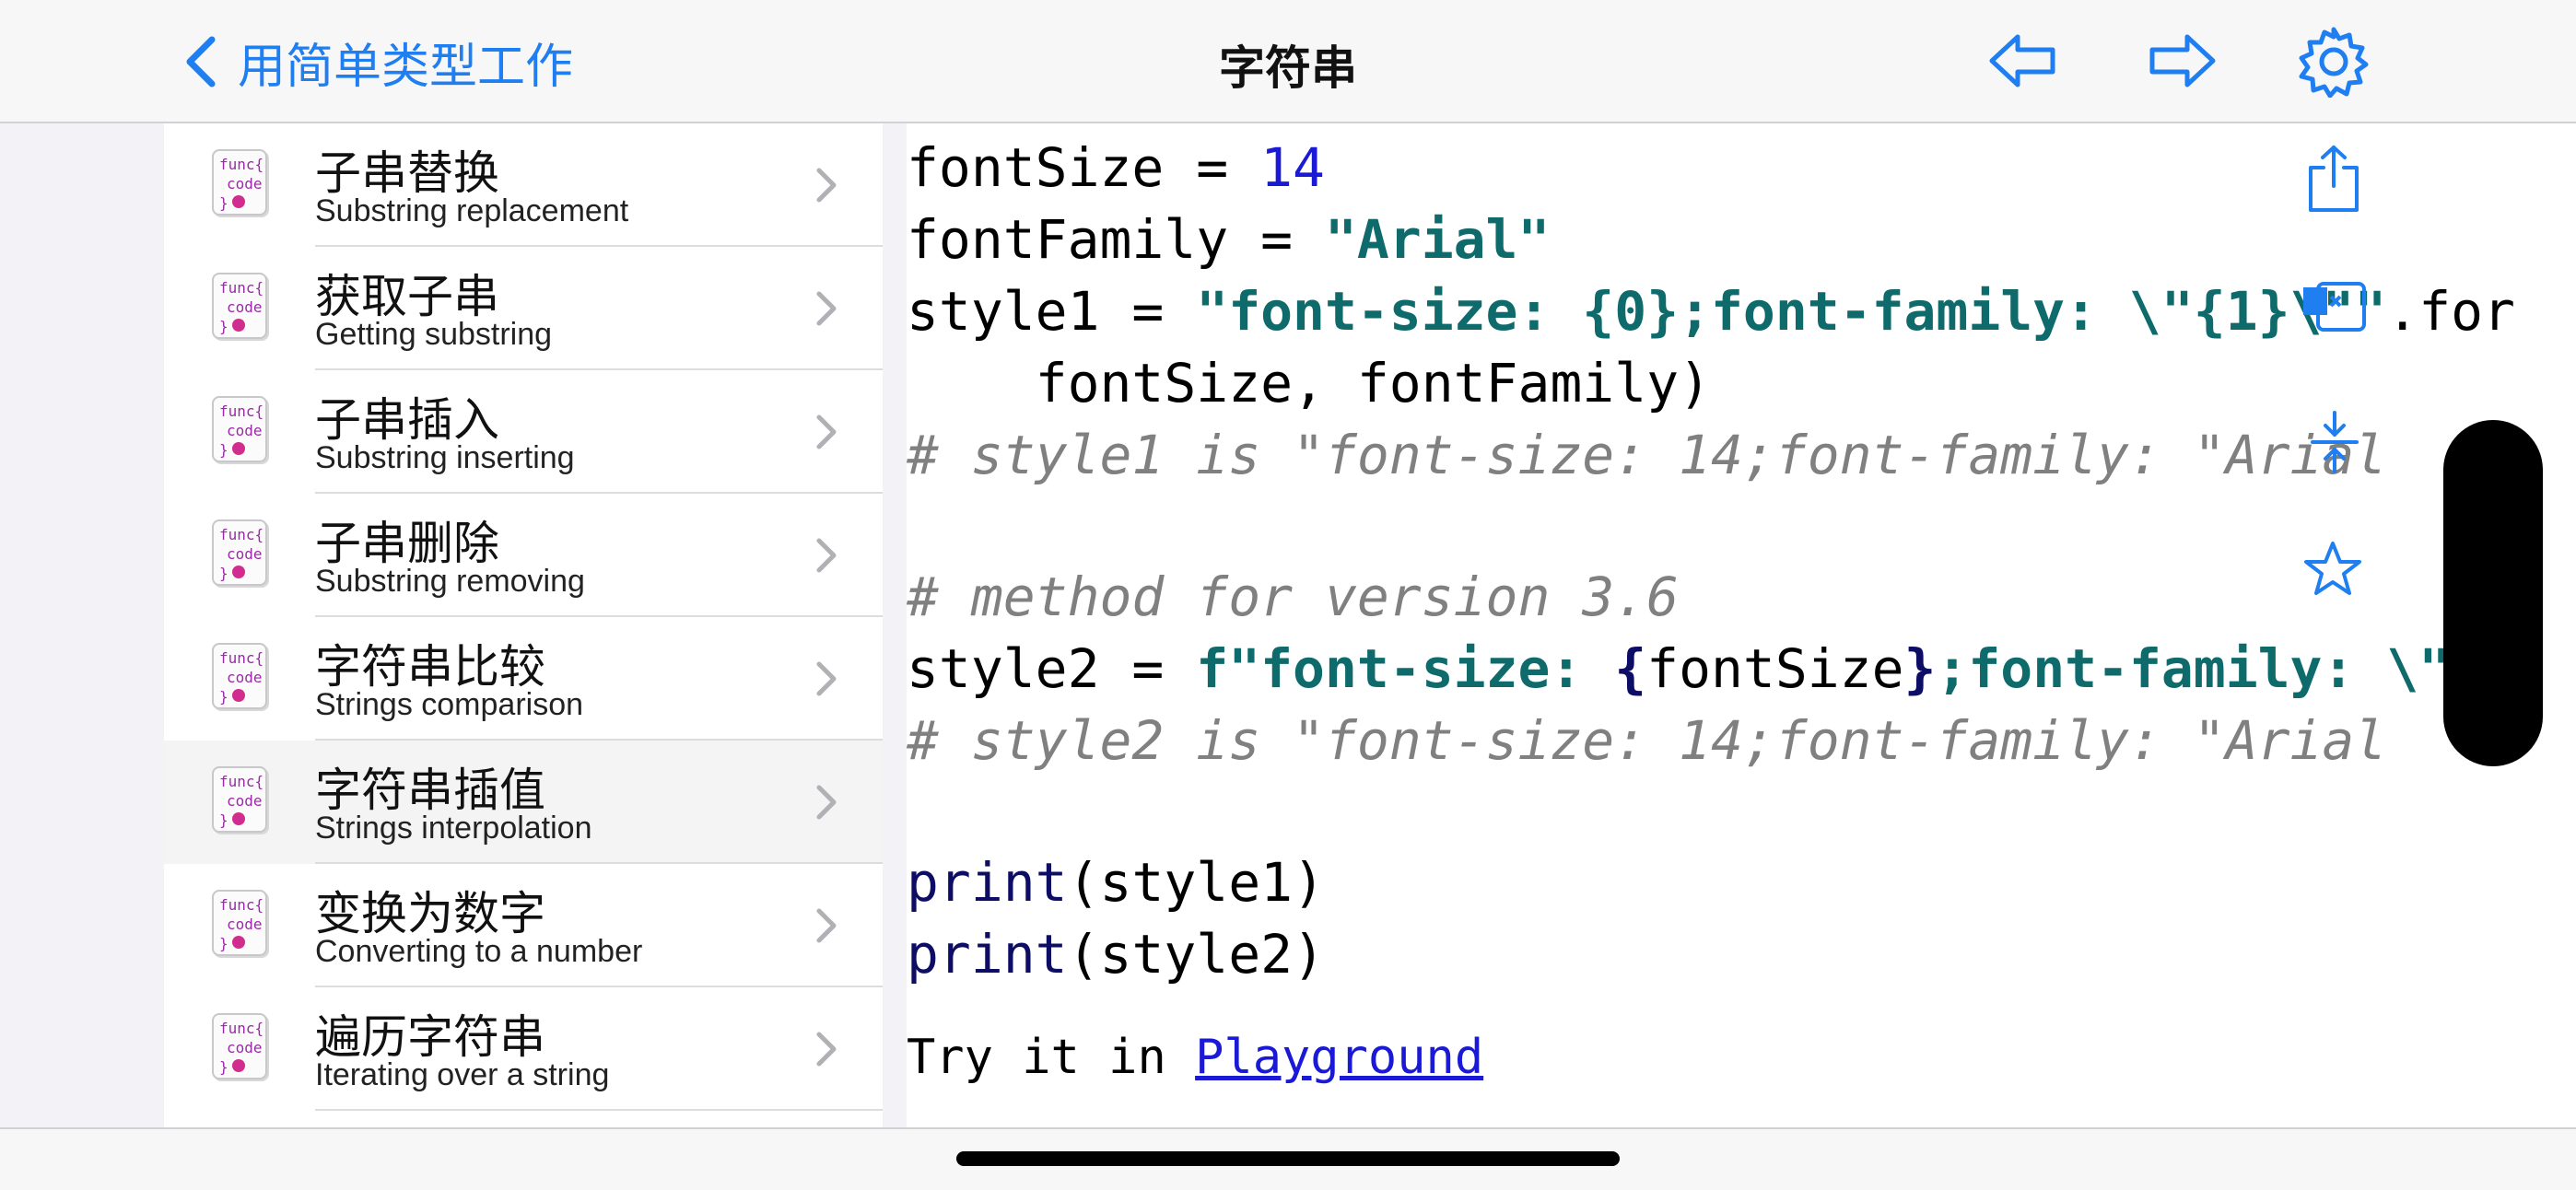 The image size is (2576, 1190). I want to click on list-item-subtitle: Converting to a number, so click(479, 951).